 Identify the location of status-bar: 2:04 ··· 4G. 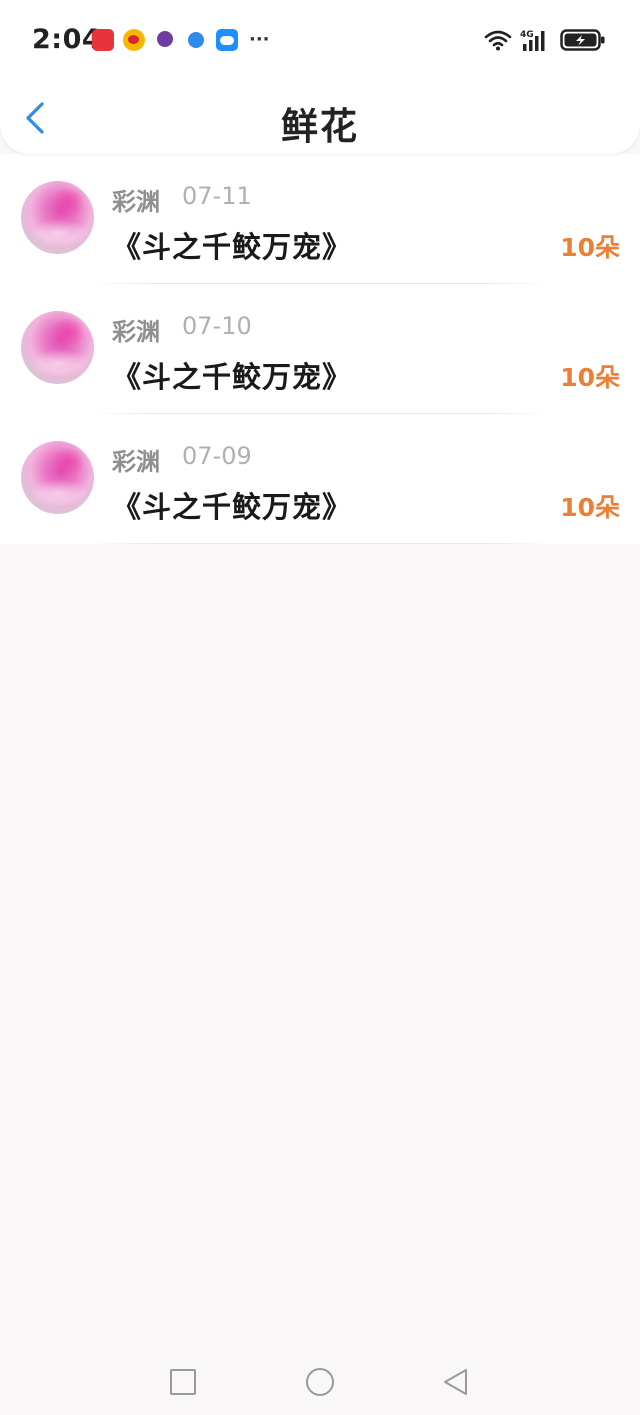
(320, 40).